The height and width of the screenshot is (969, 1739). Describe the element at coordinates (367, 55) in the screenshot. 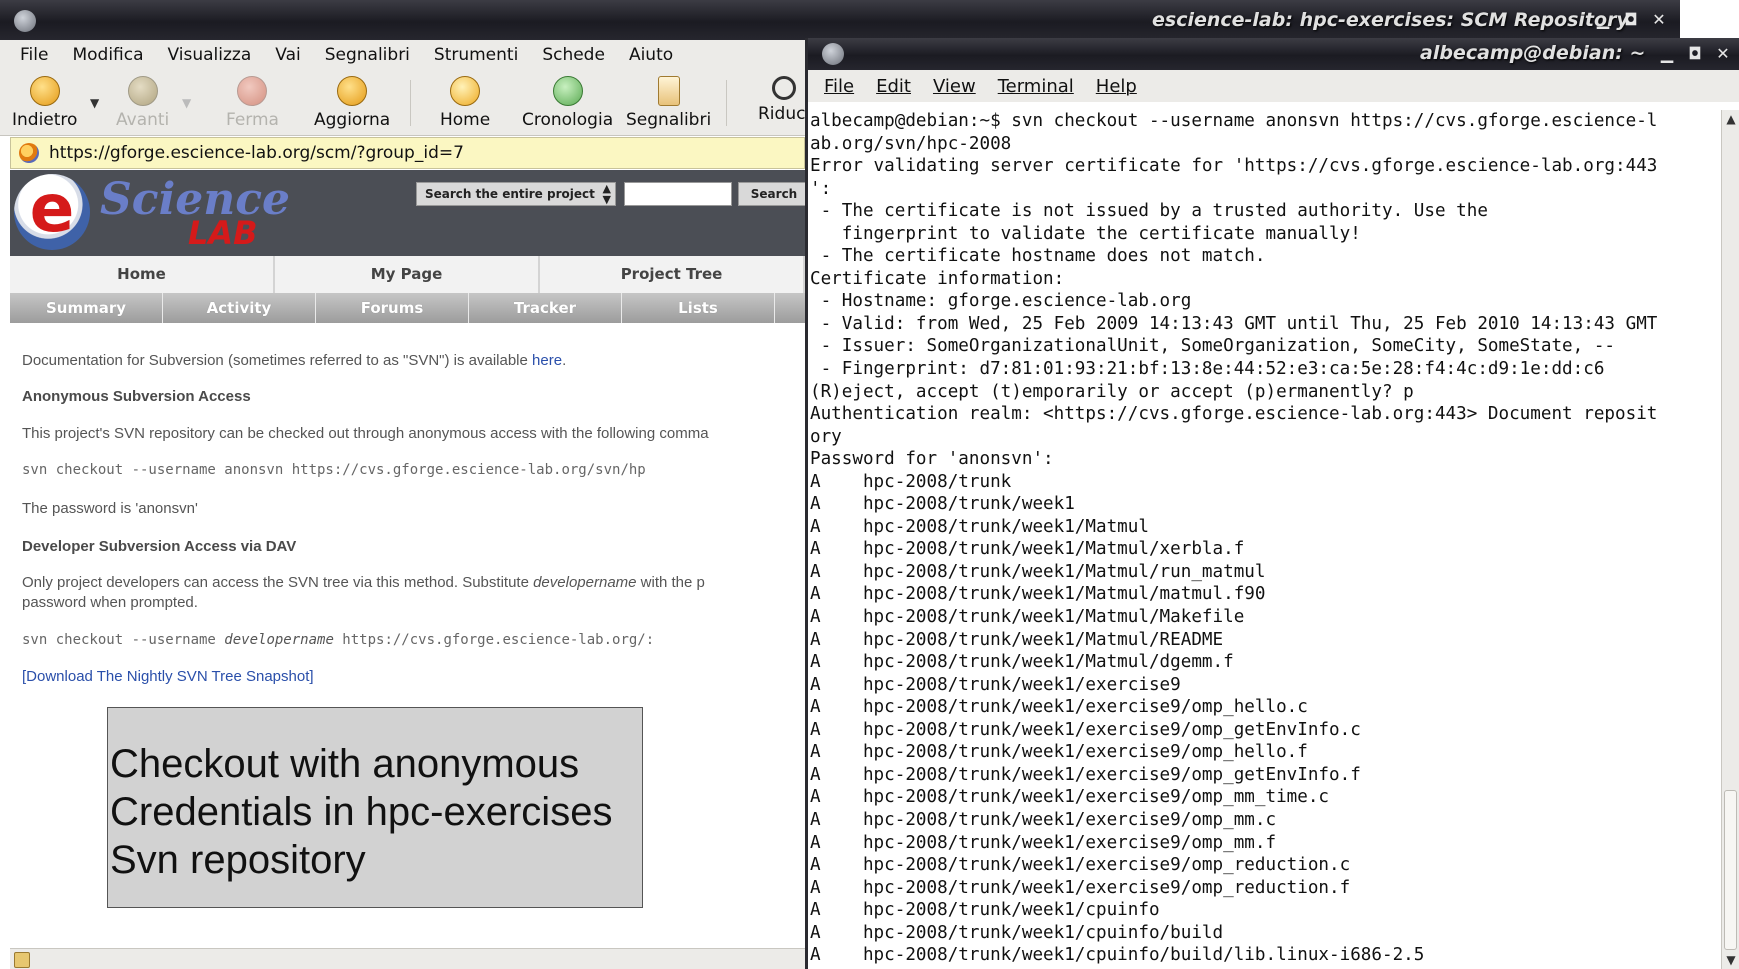

I see `menu-segnalibri: Segnalibri` at that location.